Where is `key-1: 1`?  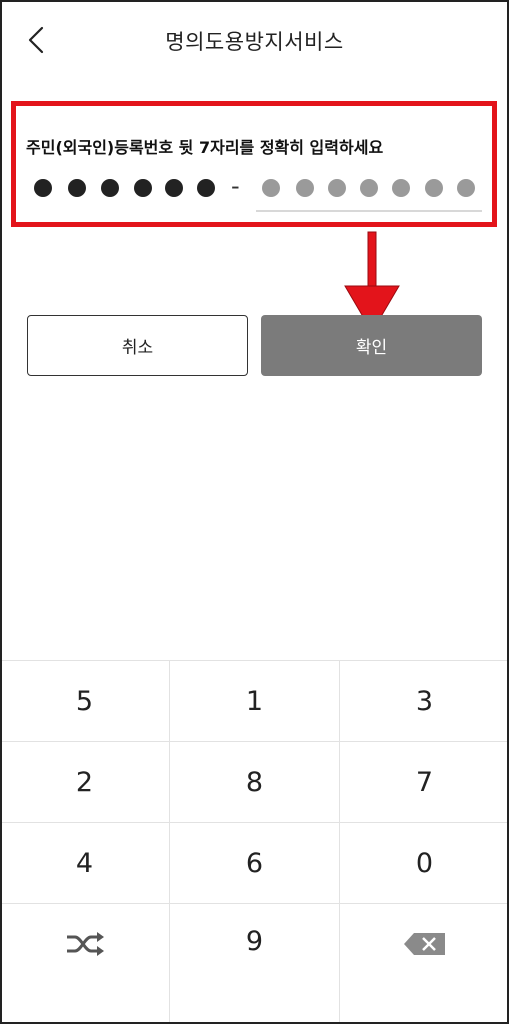
key-1: 1 is located at coordinates (255, 701).